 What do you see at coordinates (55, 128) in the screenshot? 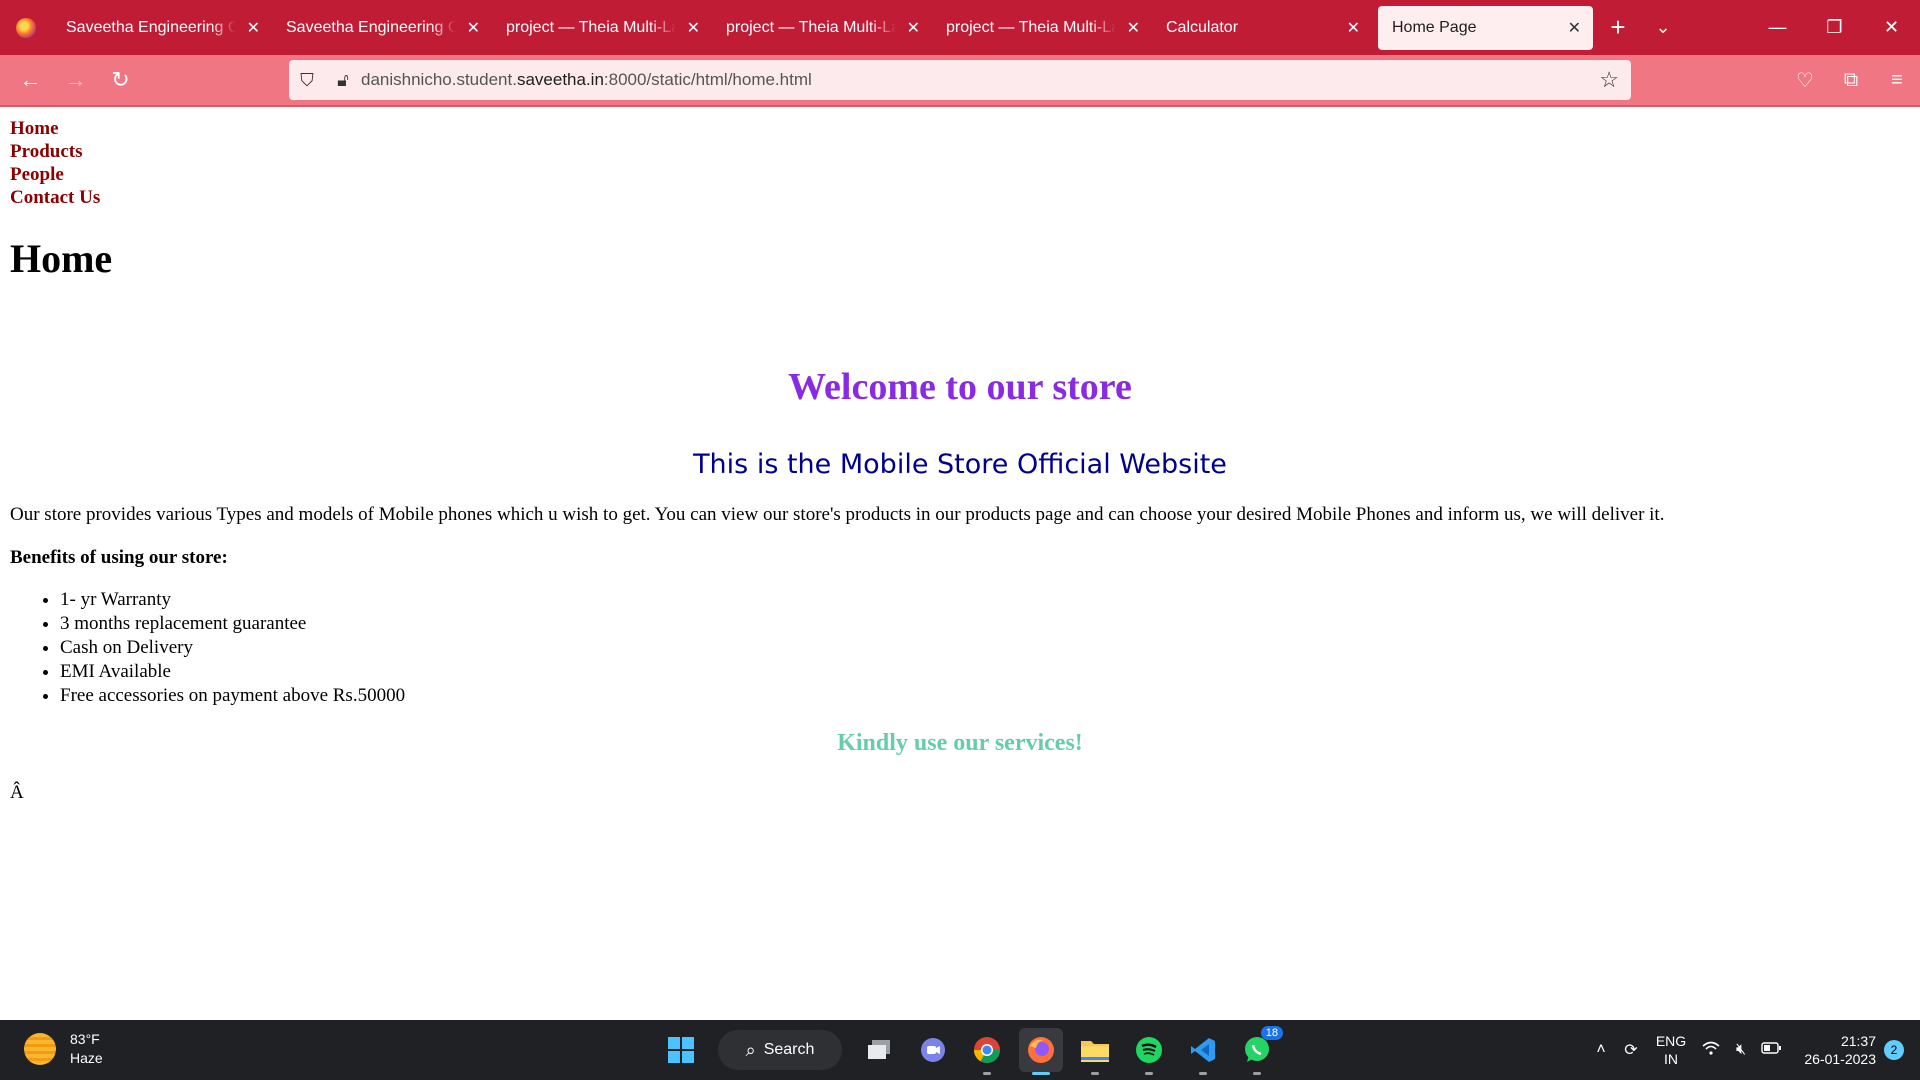
I see `nav-link-home: Home` at bounding box center [55, 128].